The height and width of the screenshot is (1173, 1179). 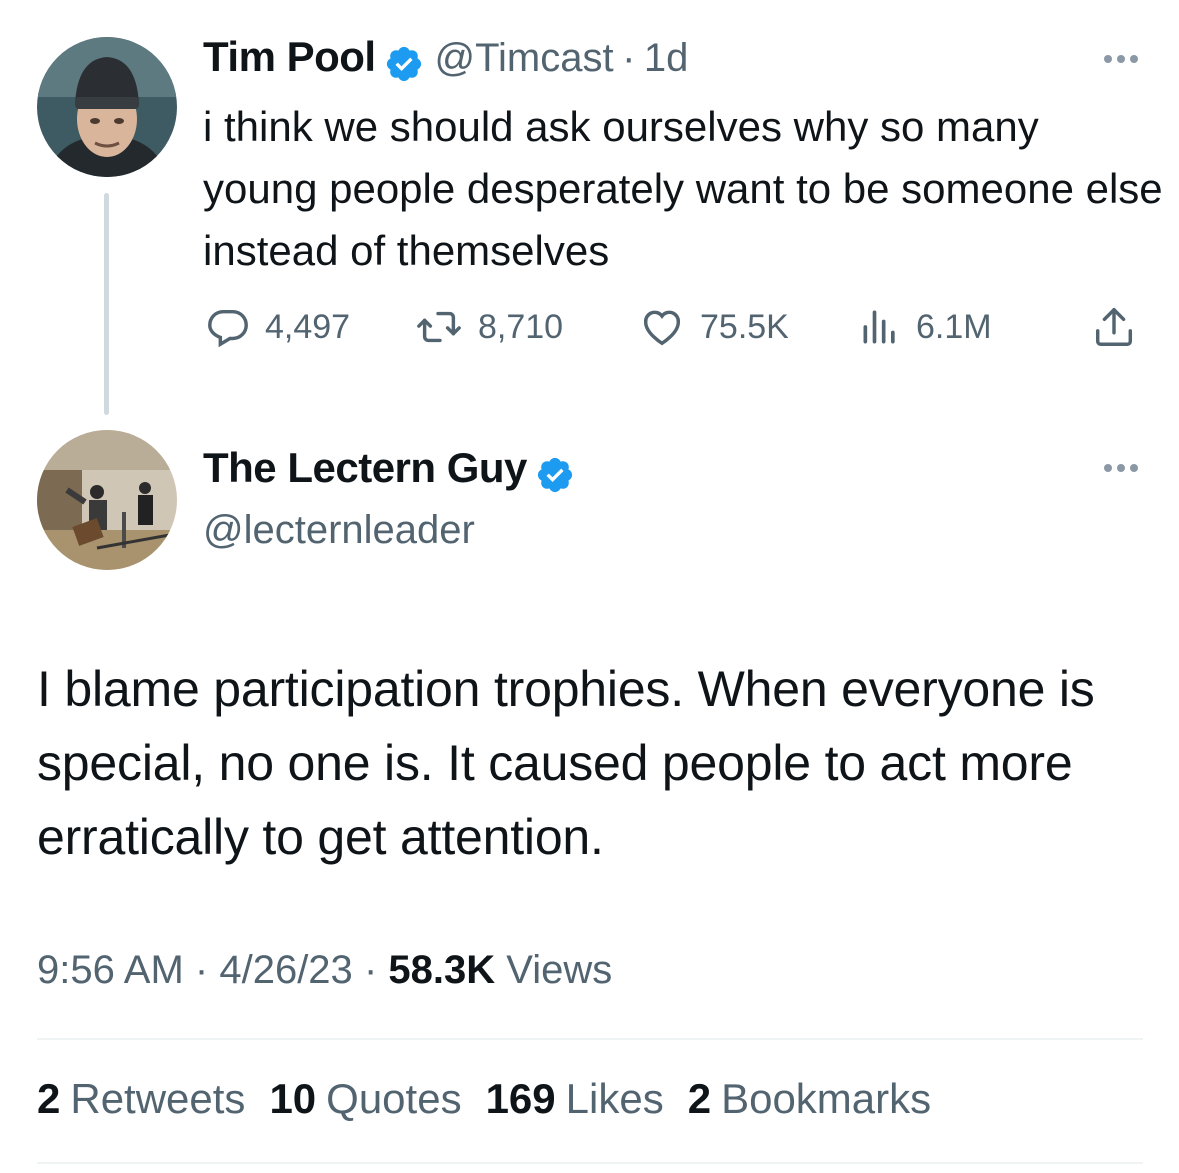 What do you see at coordinates (954, 326) in the screenshot?
I see `view-count: 6.1M` at bounding box center [954, 326].